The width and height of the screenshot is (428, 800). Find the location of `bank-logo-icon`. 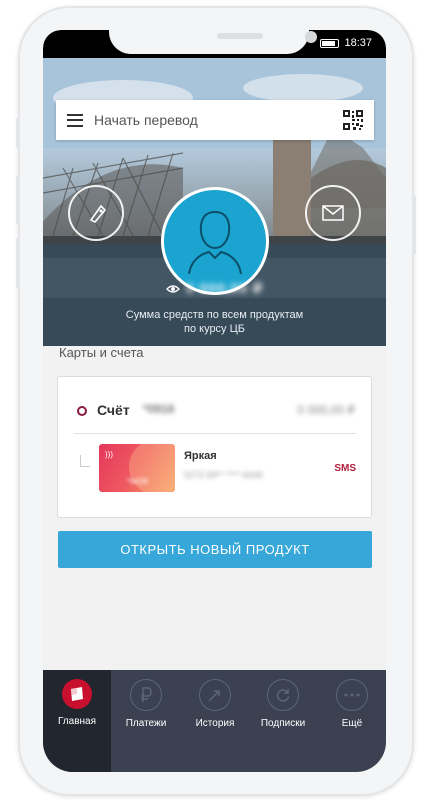

bank-logo-icon is located at coordinates (77, 694).